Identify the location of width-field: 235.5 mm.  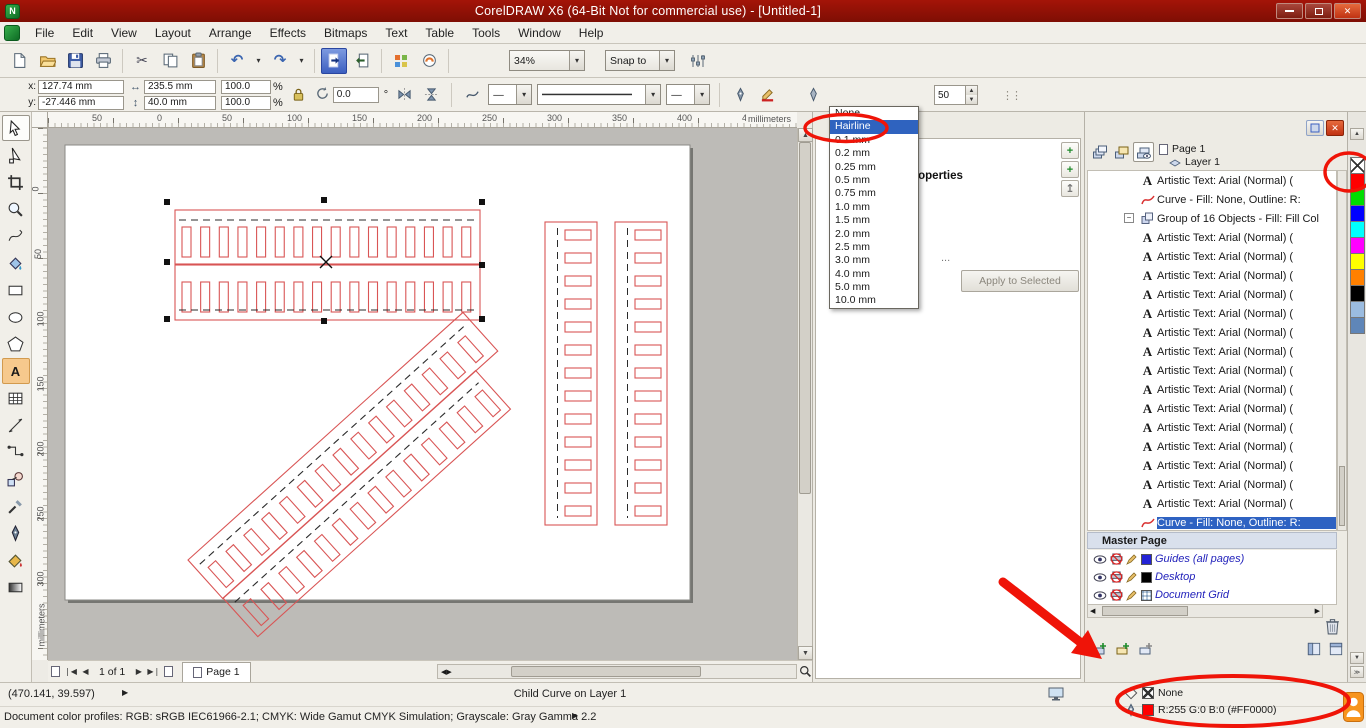
(180, 86).